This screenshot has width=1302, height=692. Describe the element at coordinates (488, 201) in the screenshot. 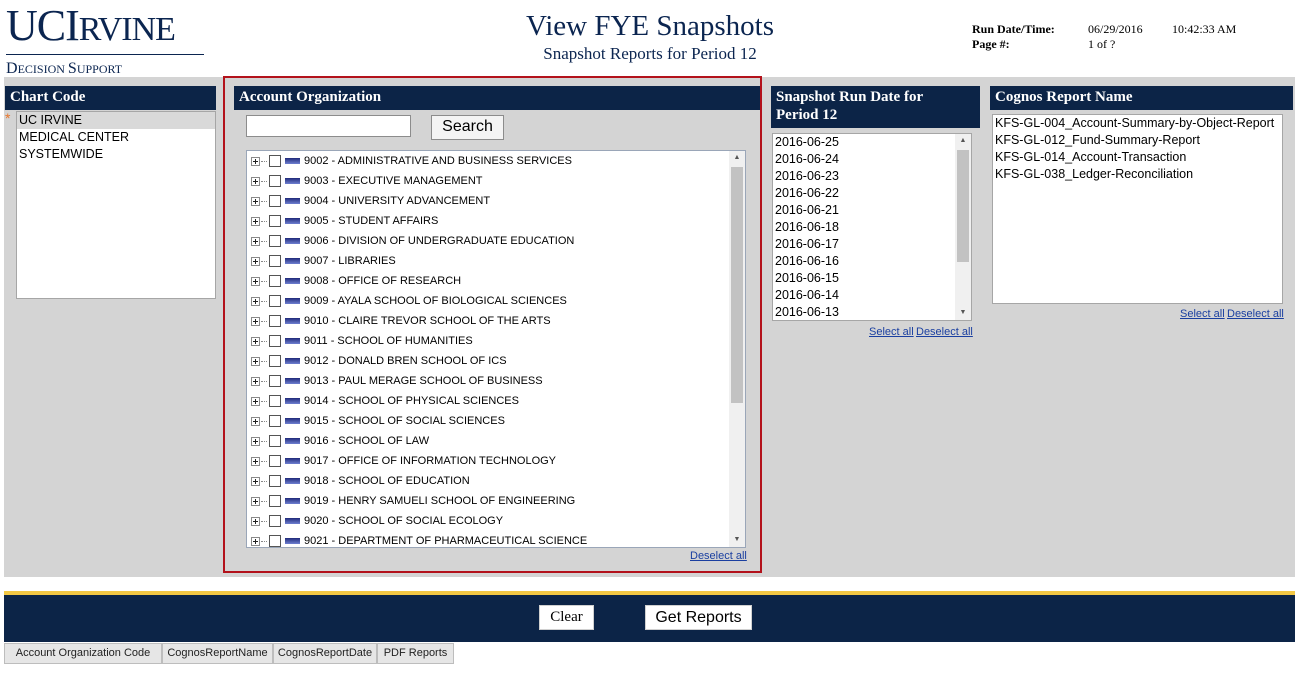

I see `account-org-tree-row: 9004 - UNIVERSITY ADVANCEMENT` at that location.